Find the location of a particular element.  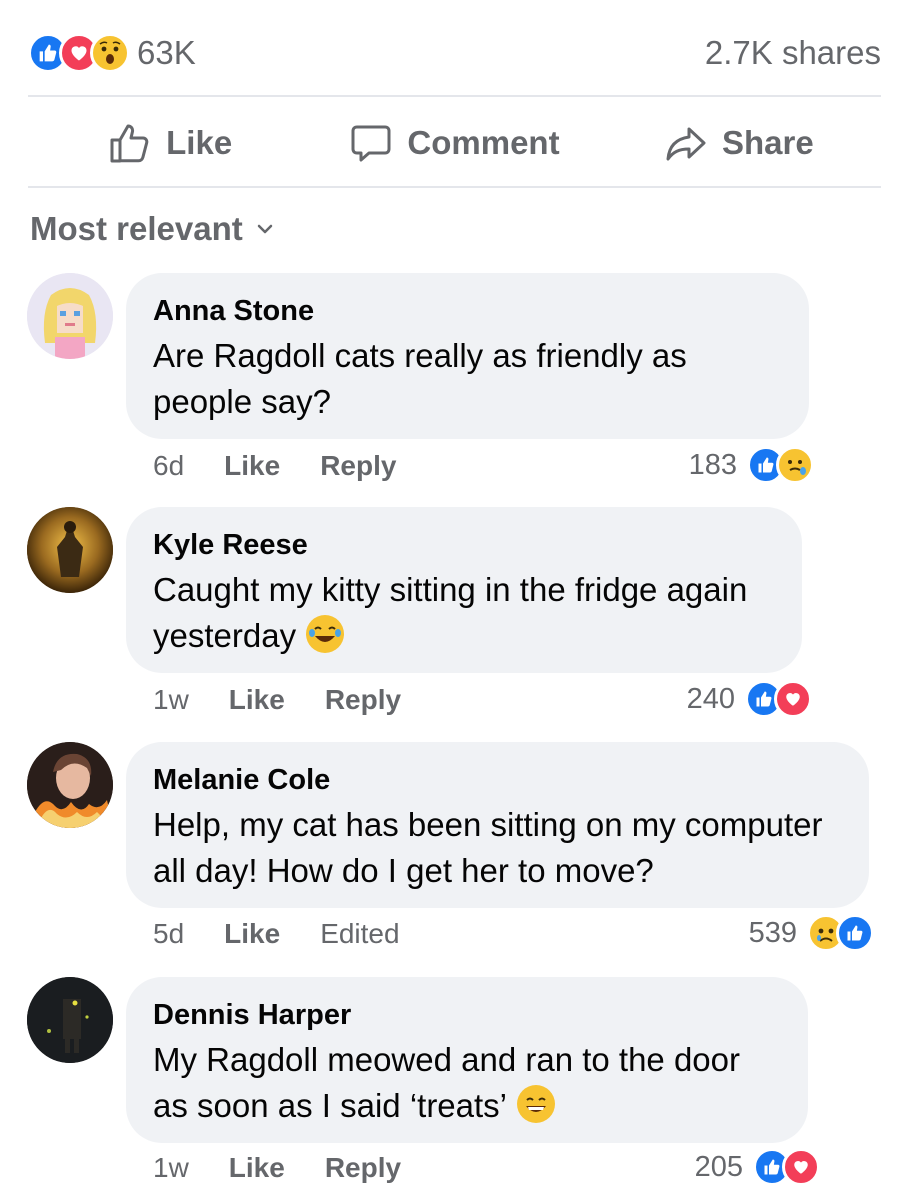

wow-icon is located at coordinates (110, 53).